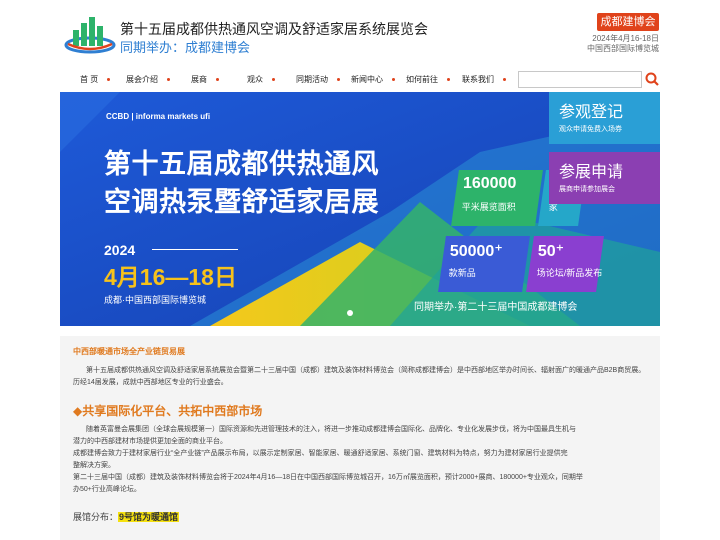  Describe the element at coordinates (241, 164) in the screenshot. I see `banner-title-line1: 第十五届成都供热通风` at that location.